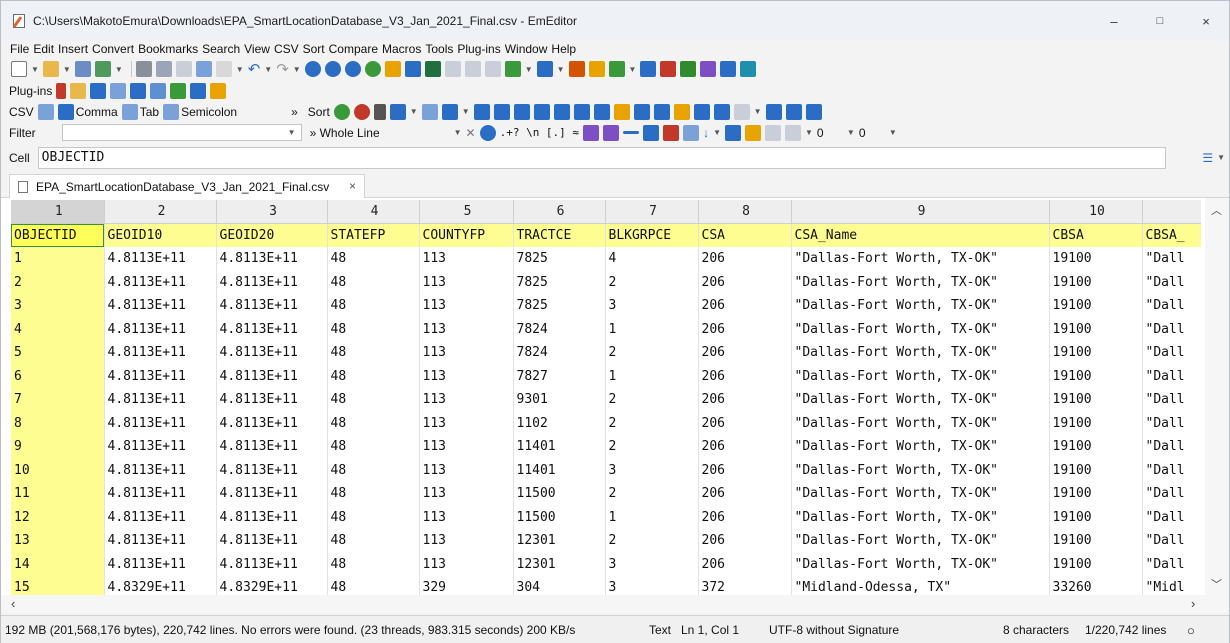 Image resolution: width=1230 pixels, height=643 pixels. What do you see at coordinates (521, 111) in the screenshot?
I see `sort-0-9-icon` at bounding box center [521, 111].